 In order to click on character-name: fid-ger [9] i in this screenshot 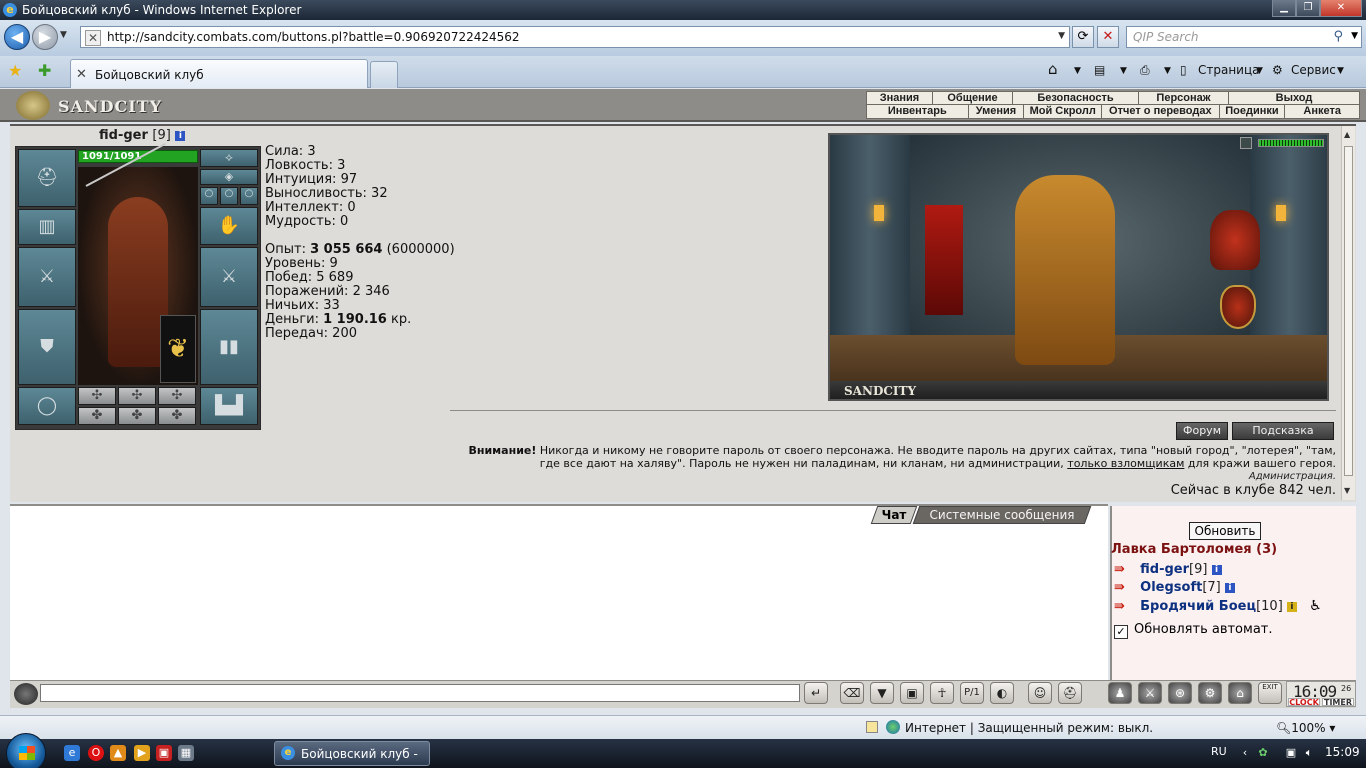, I will do `click(142, 135)`.